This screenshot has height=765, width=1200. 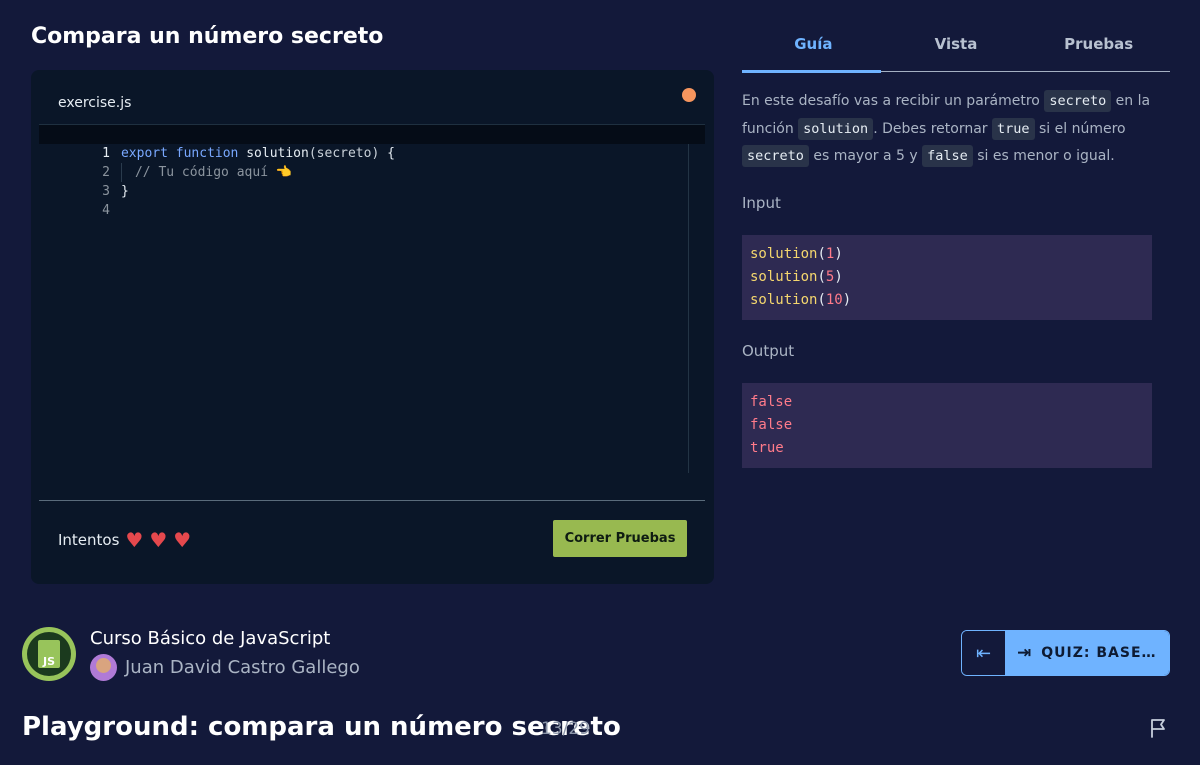 I want to click on input-line: solution(10), so click(x=801, y=300).